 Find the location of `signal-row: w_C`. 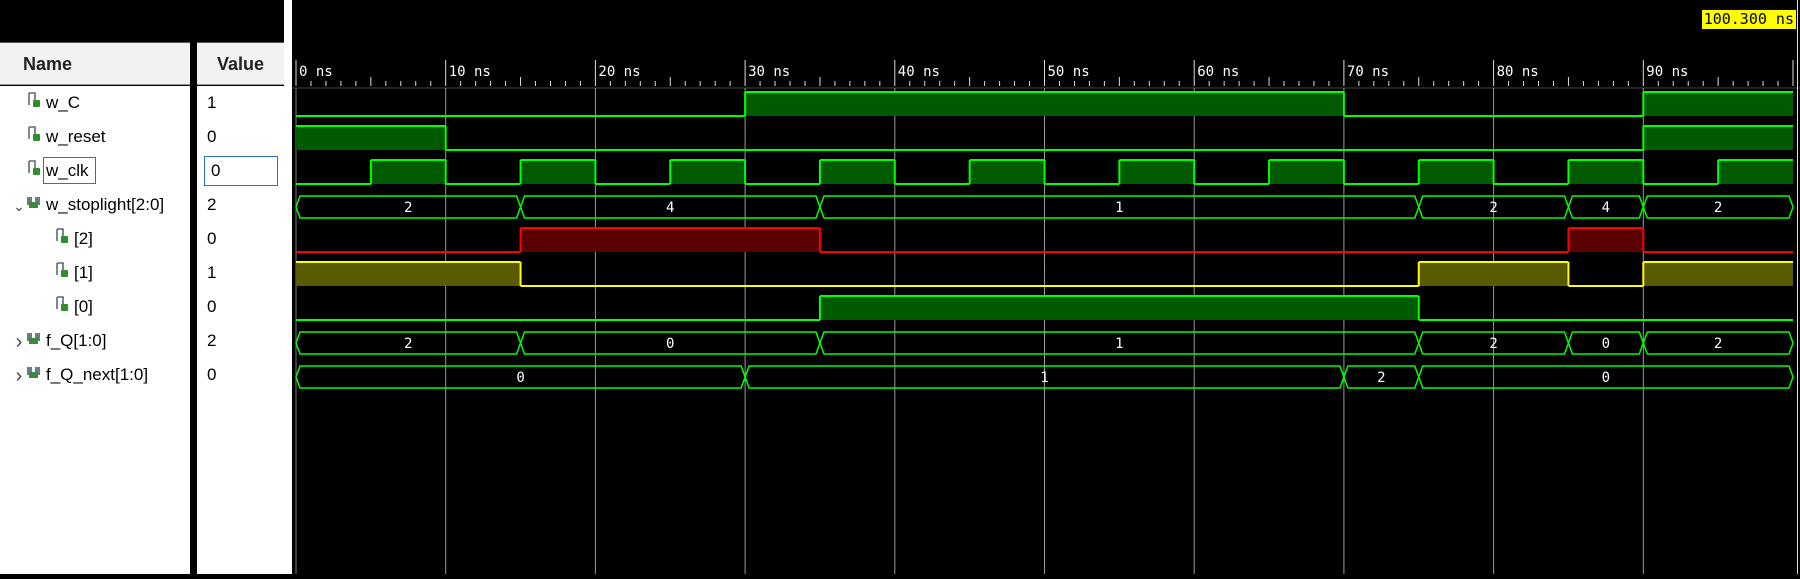

signal-row: w_C is located at coordinates (101, 103).